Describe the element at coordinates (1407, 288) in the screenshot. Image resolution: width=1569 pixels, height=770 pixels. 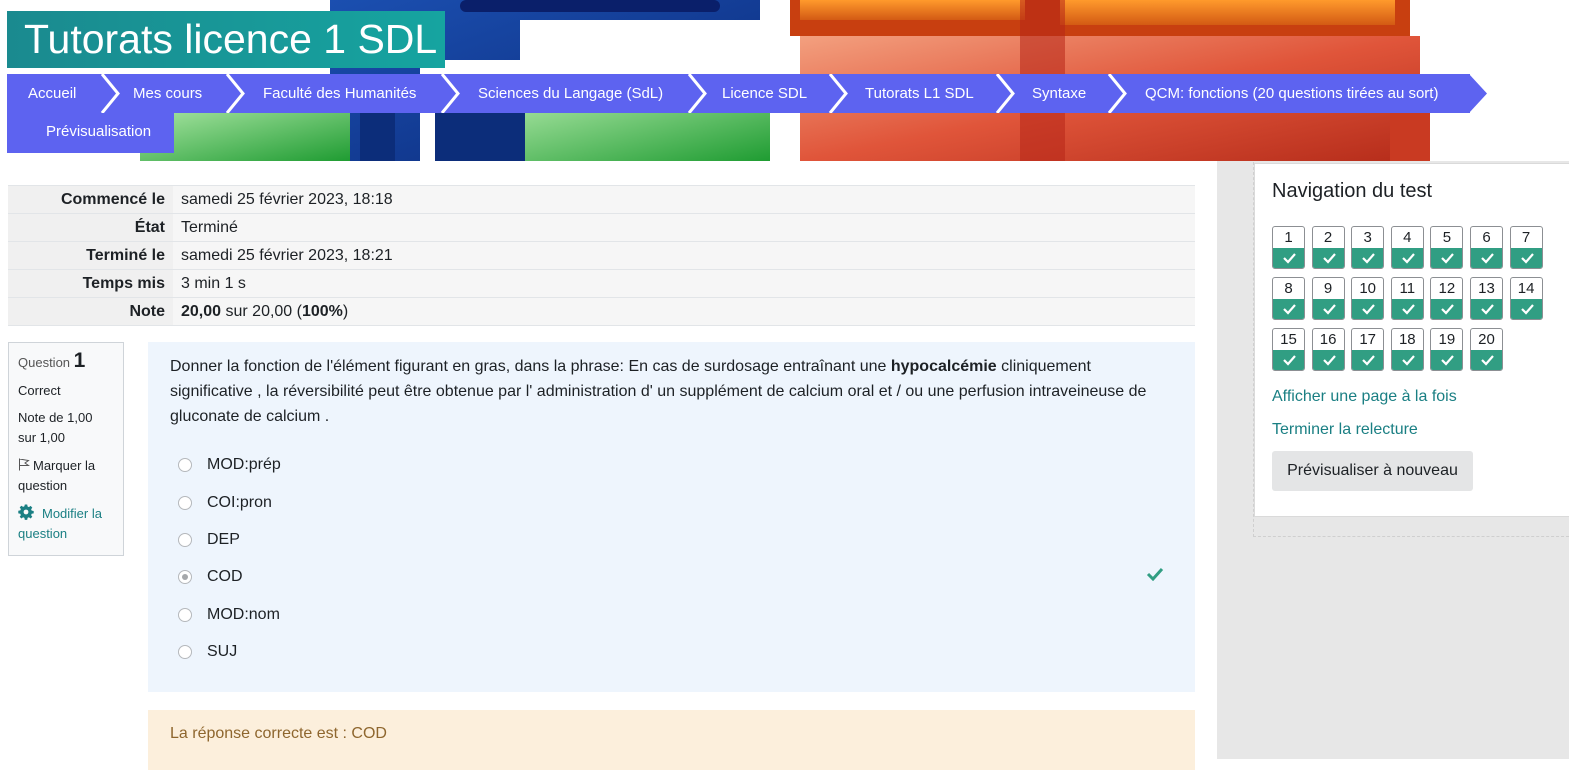
I see `question-nav-number: 11` at that location.